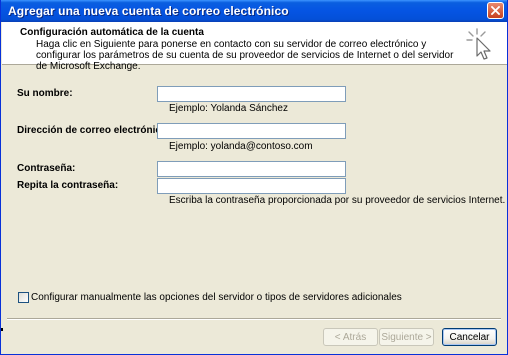 The width and height of the screenshot is (508, 355). I want to click on back-button: < Atrás, so click(350, 337).